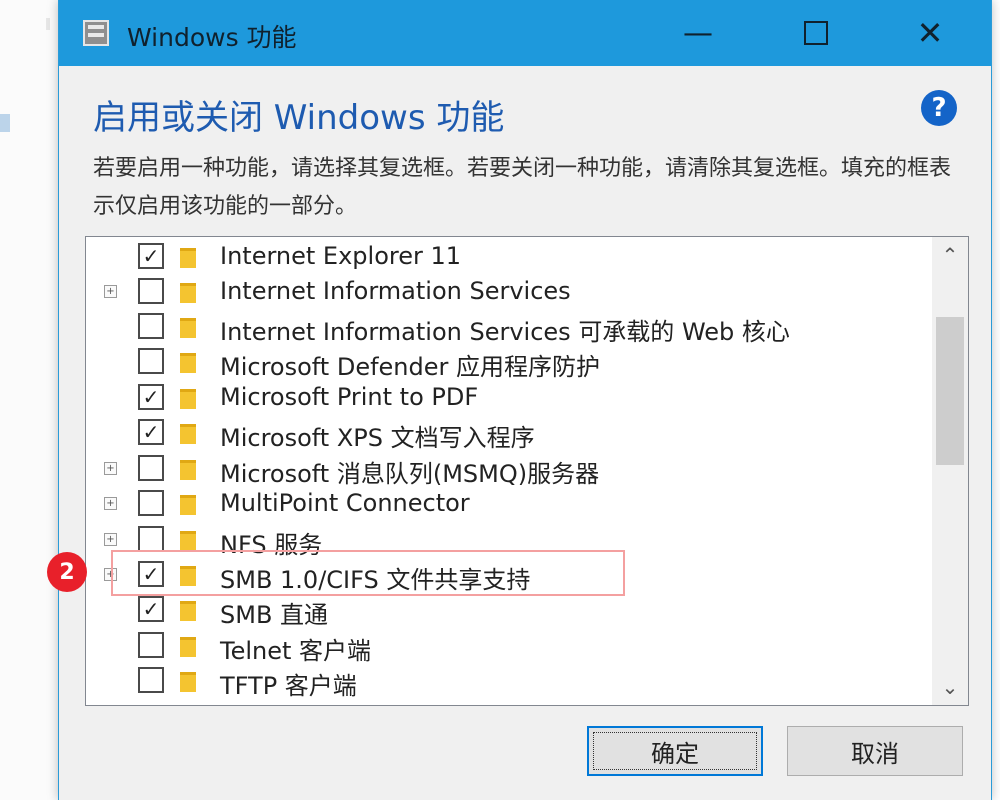  I want to click on feature-row: Microsoft Defender 应用程序防护, so click(505, 362).